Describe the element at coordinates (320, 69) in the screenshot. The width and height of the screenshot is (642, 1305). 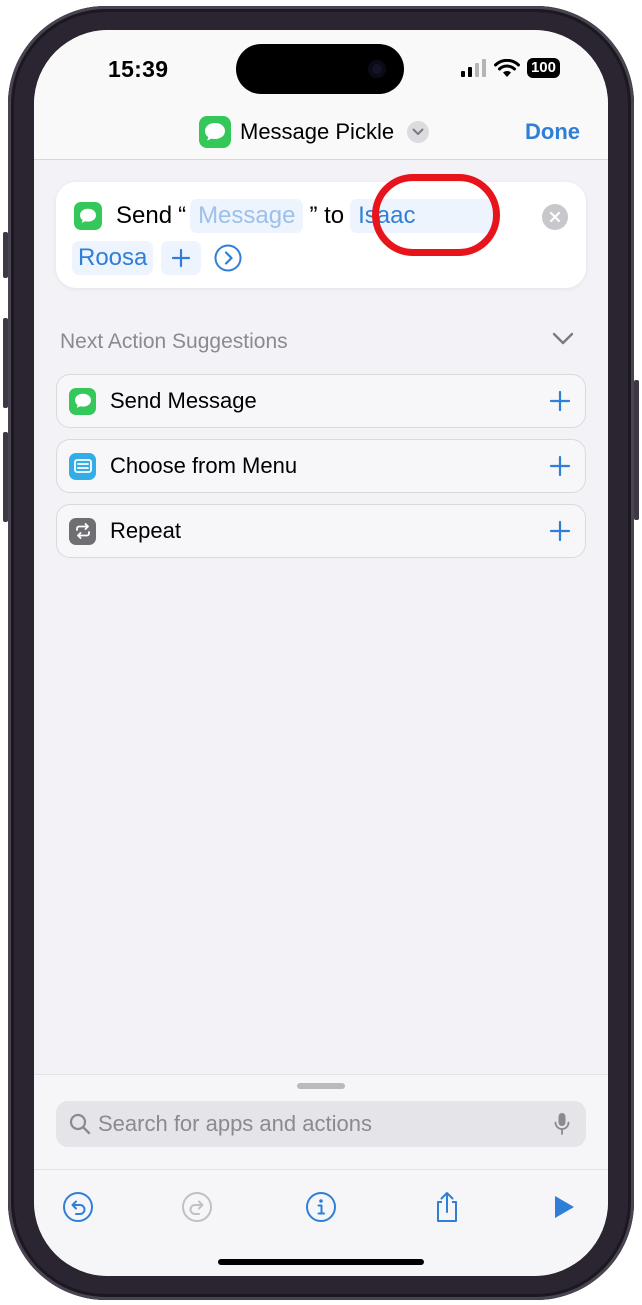
I see `dynamic-island` at that location.